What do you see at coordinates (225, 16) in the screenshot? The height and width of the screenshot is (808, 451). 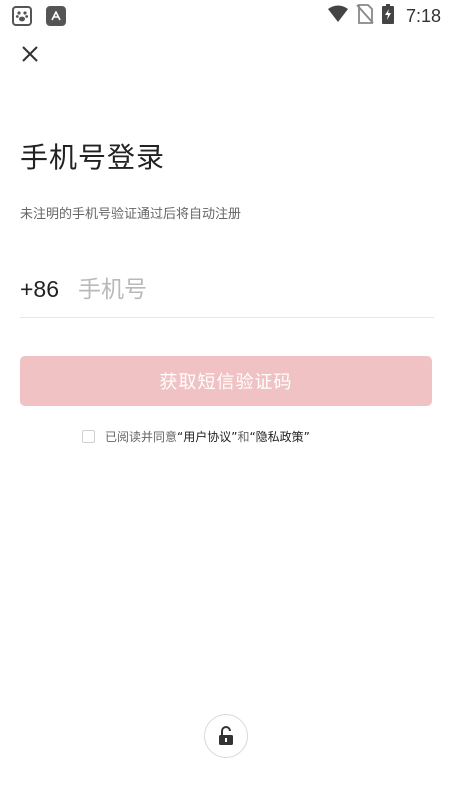 I see `status-bar: 7:18` at bounding box center [225, 16].